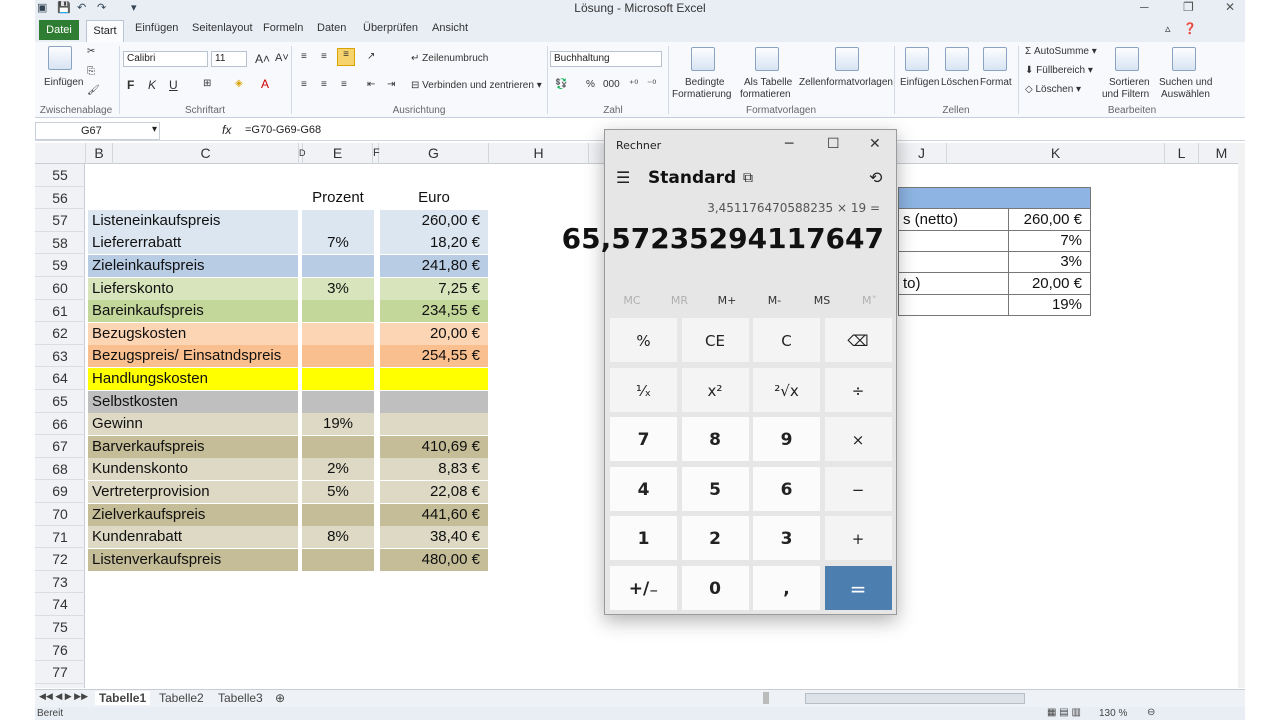  Describe the element at coordinates (996, 82) in the screenshot. I see `format-cells-button: Format` at that location.